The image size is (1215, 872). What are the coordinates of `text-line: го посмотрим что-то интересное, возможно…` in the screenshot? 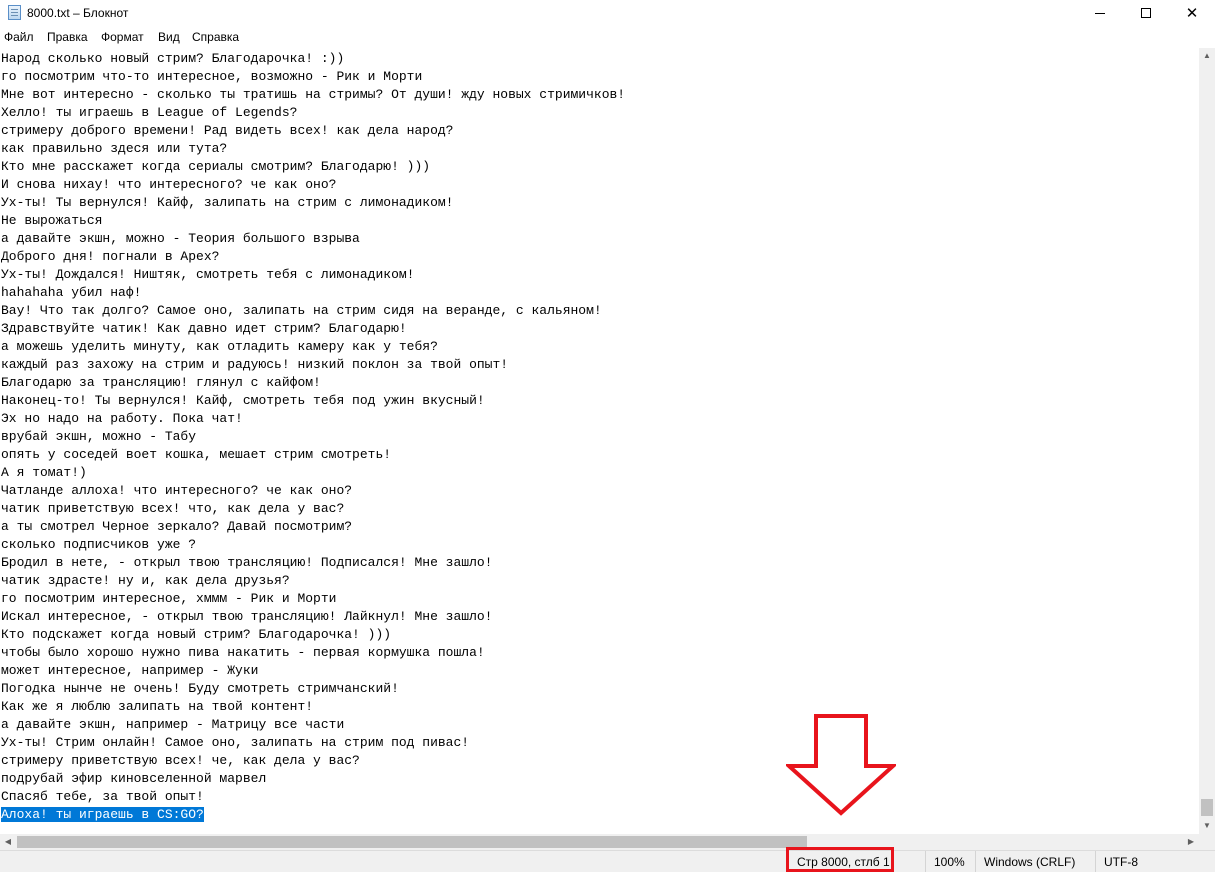 It's located at (313, 77).